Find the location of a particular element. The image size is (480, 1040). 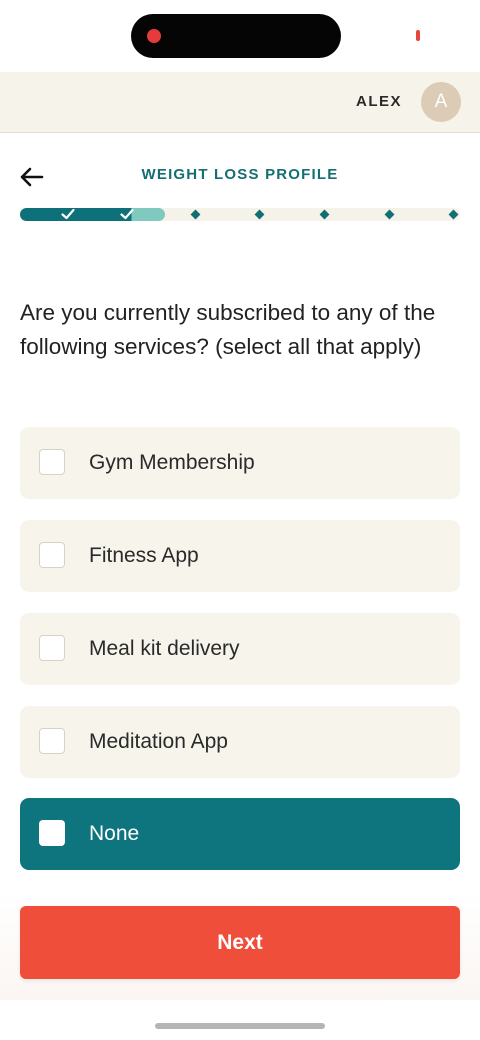

option-meal-kit-delivery: Meal kit delivery is located at coordinates (240, 649).